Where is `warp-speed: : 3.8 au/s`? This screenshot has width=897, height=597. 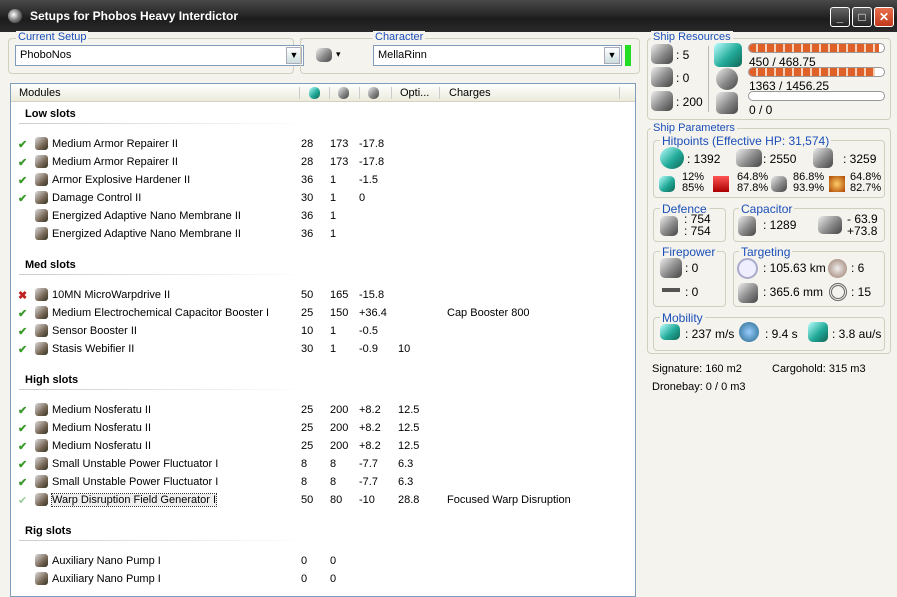
warp-speed: : 3.8 au/s is located at coordinates (857, 334).